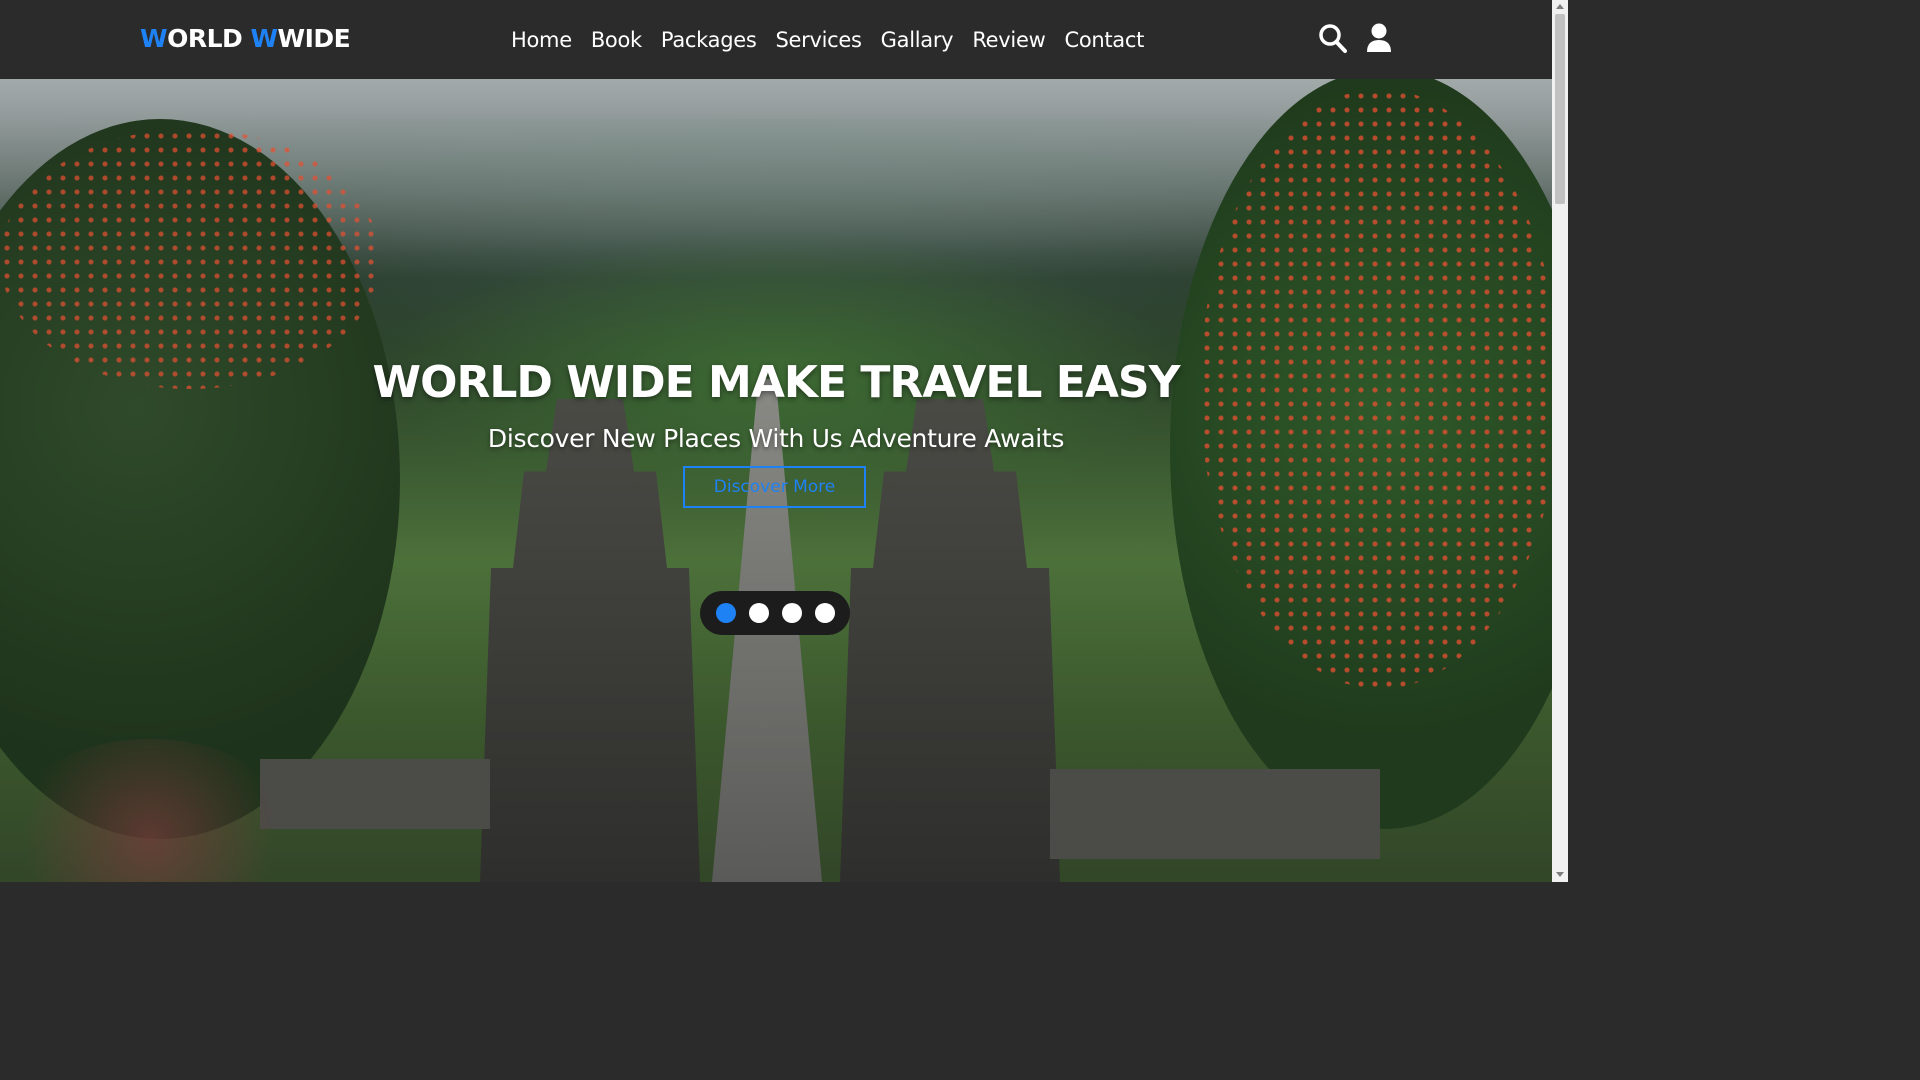 The height and width of the screenshot is (1080, 1920). What do you see at coordinates (819, 40) in the screenshot?
I see `nav-services: Services` at bounding box center [819, 40].